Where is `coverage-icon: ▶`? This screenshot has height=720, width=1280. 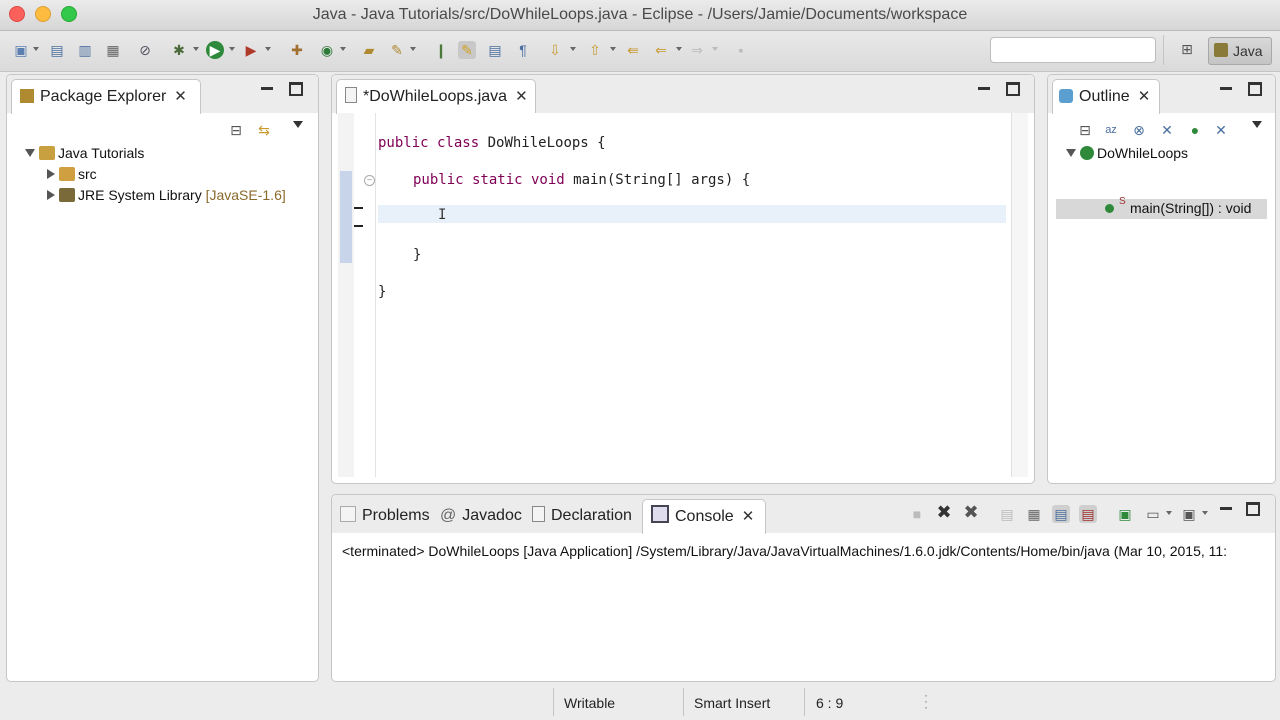
coverage-icon: ▶ is located at coordinates (251, 50).